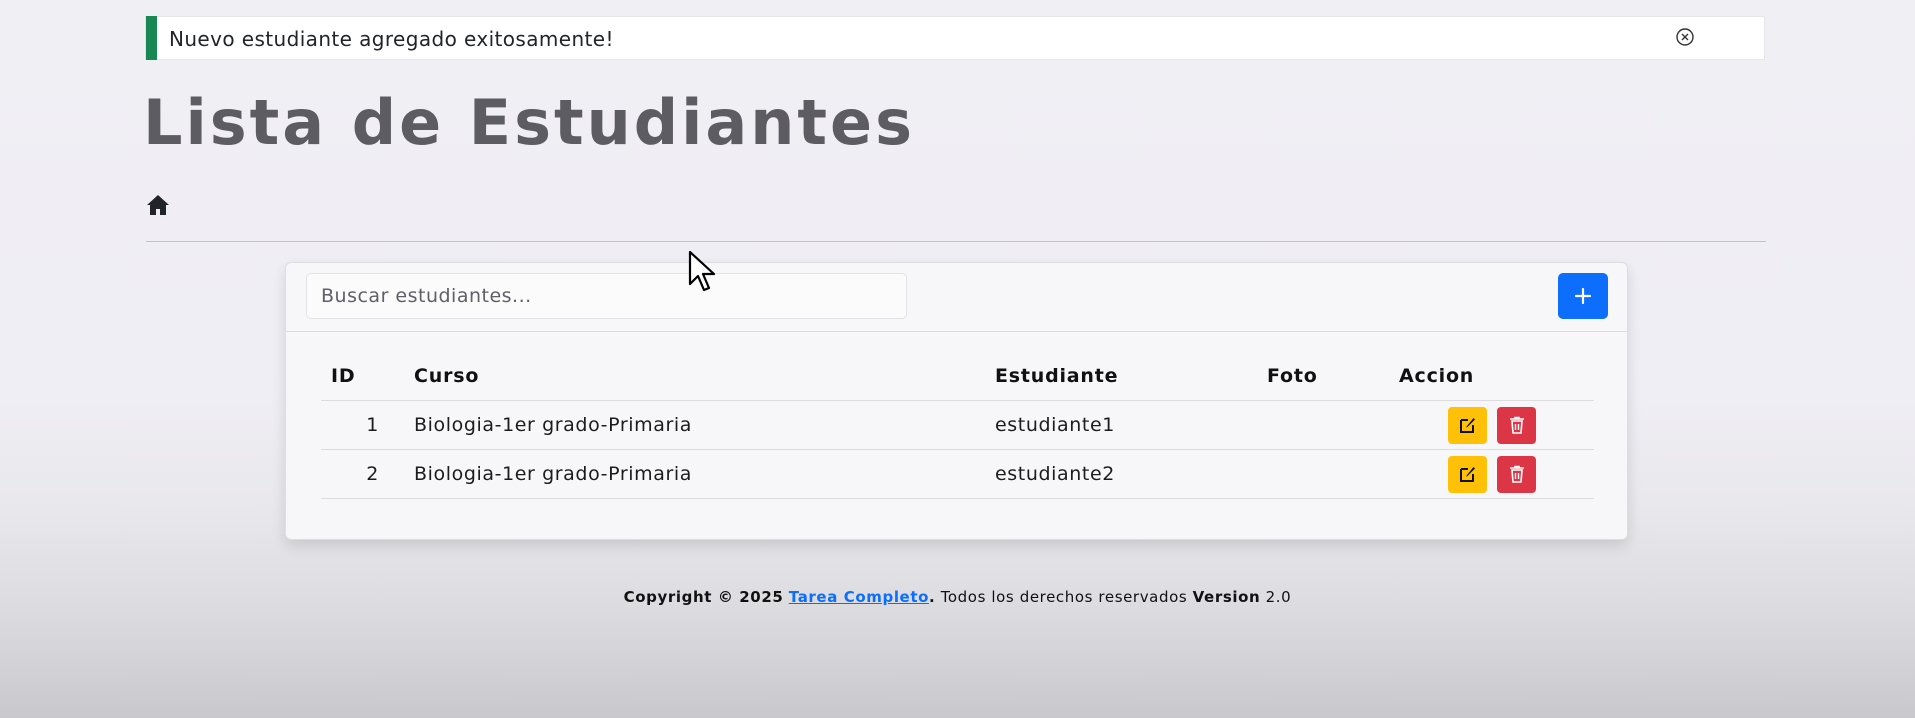 The height and width of the screenshot is (718, 1915). I want to click on table-header-row: ID Curso Estudiante Foto Accion, so click(957, 376).